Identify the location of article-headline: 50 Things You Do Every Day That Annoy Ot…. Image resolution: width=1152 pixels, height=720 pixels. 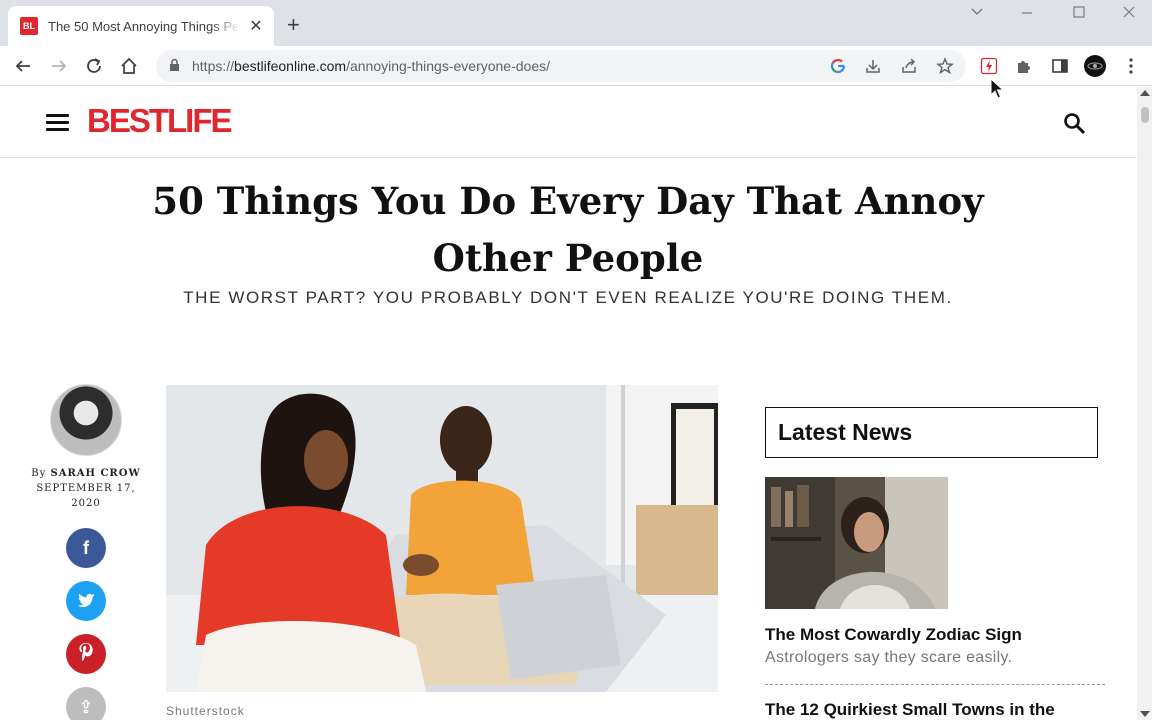
(568, 229).